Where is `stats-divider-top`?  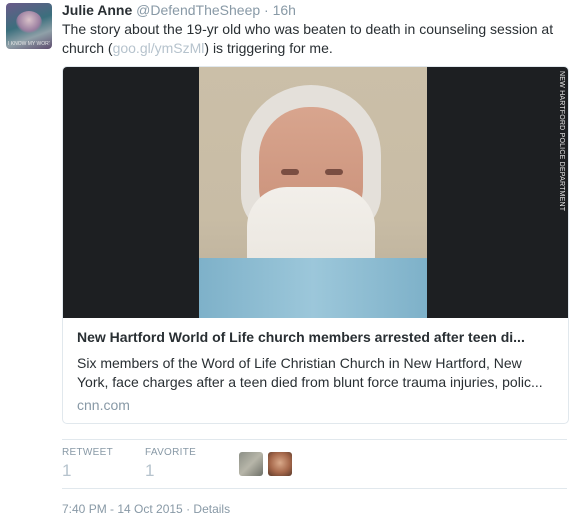
stats-divider-top is located at coordinates (314, 439).